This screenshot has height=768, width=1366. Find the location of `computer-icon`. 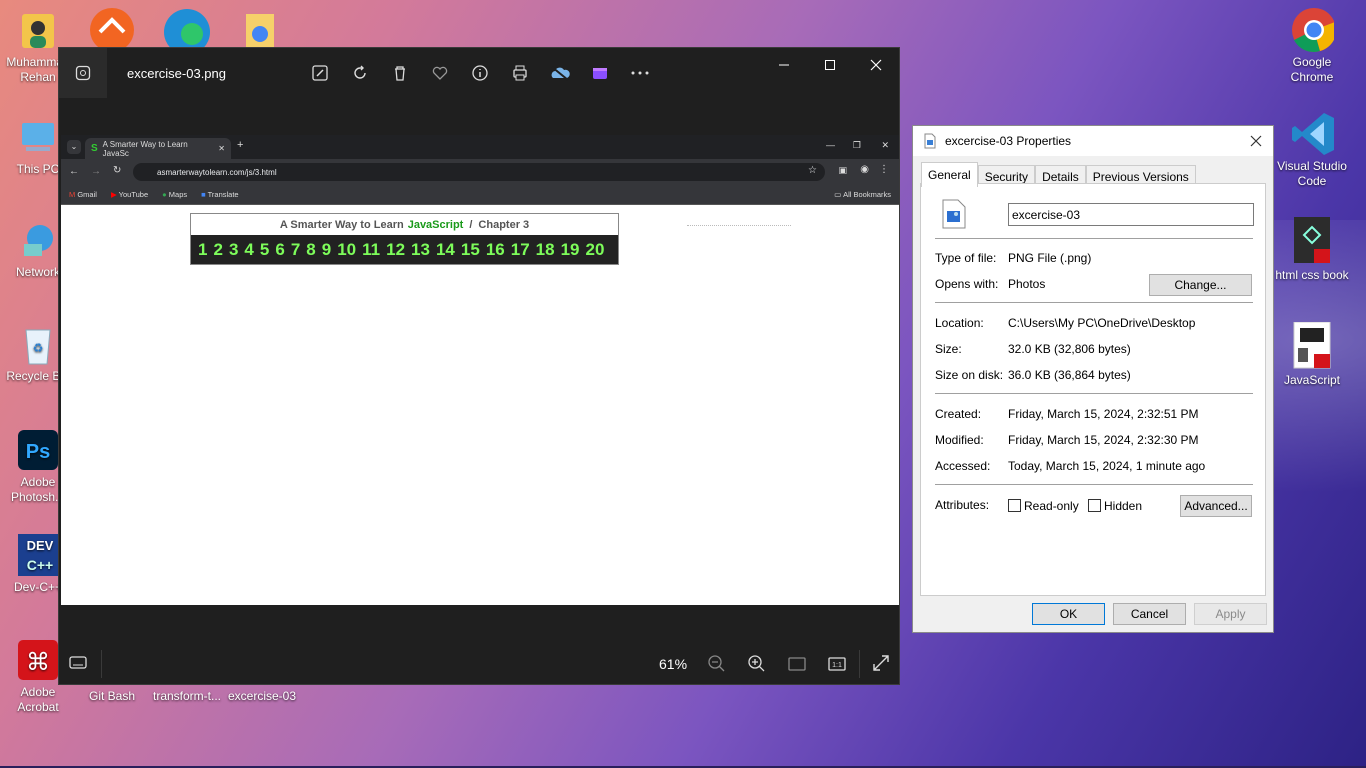

computer-icon is located at coordinates (38, 137).